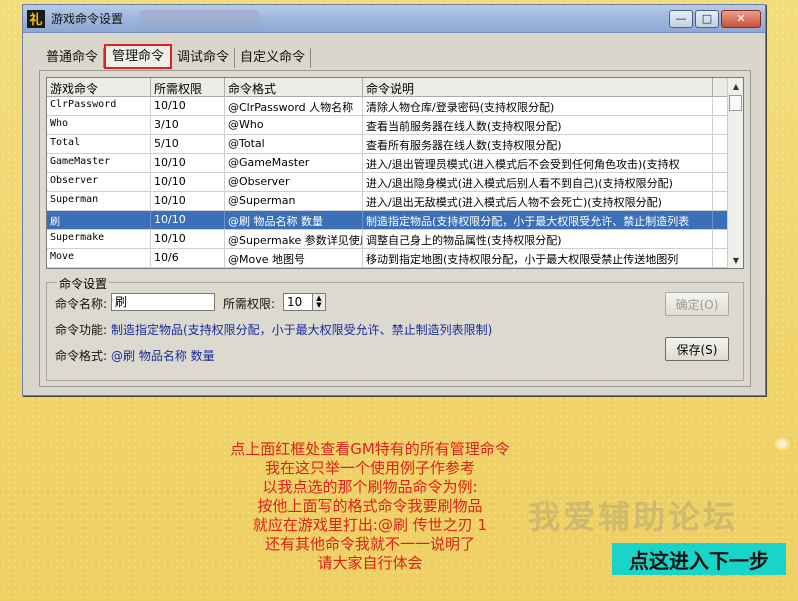  What do you see at coordinates (99, 239) in the screenshot?
I see `command-cell: Supermake` at bounding box center [99, 239].